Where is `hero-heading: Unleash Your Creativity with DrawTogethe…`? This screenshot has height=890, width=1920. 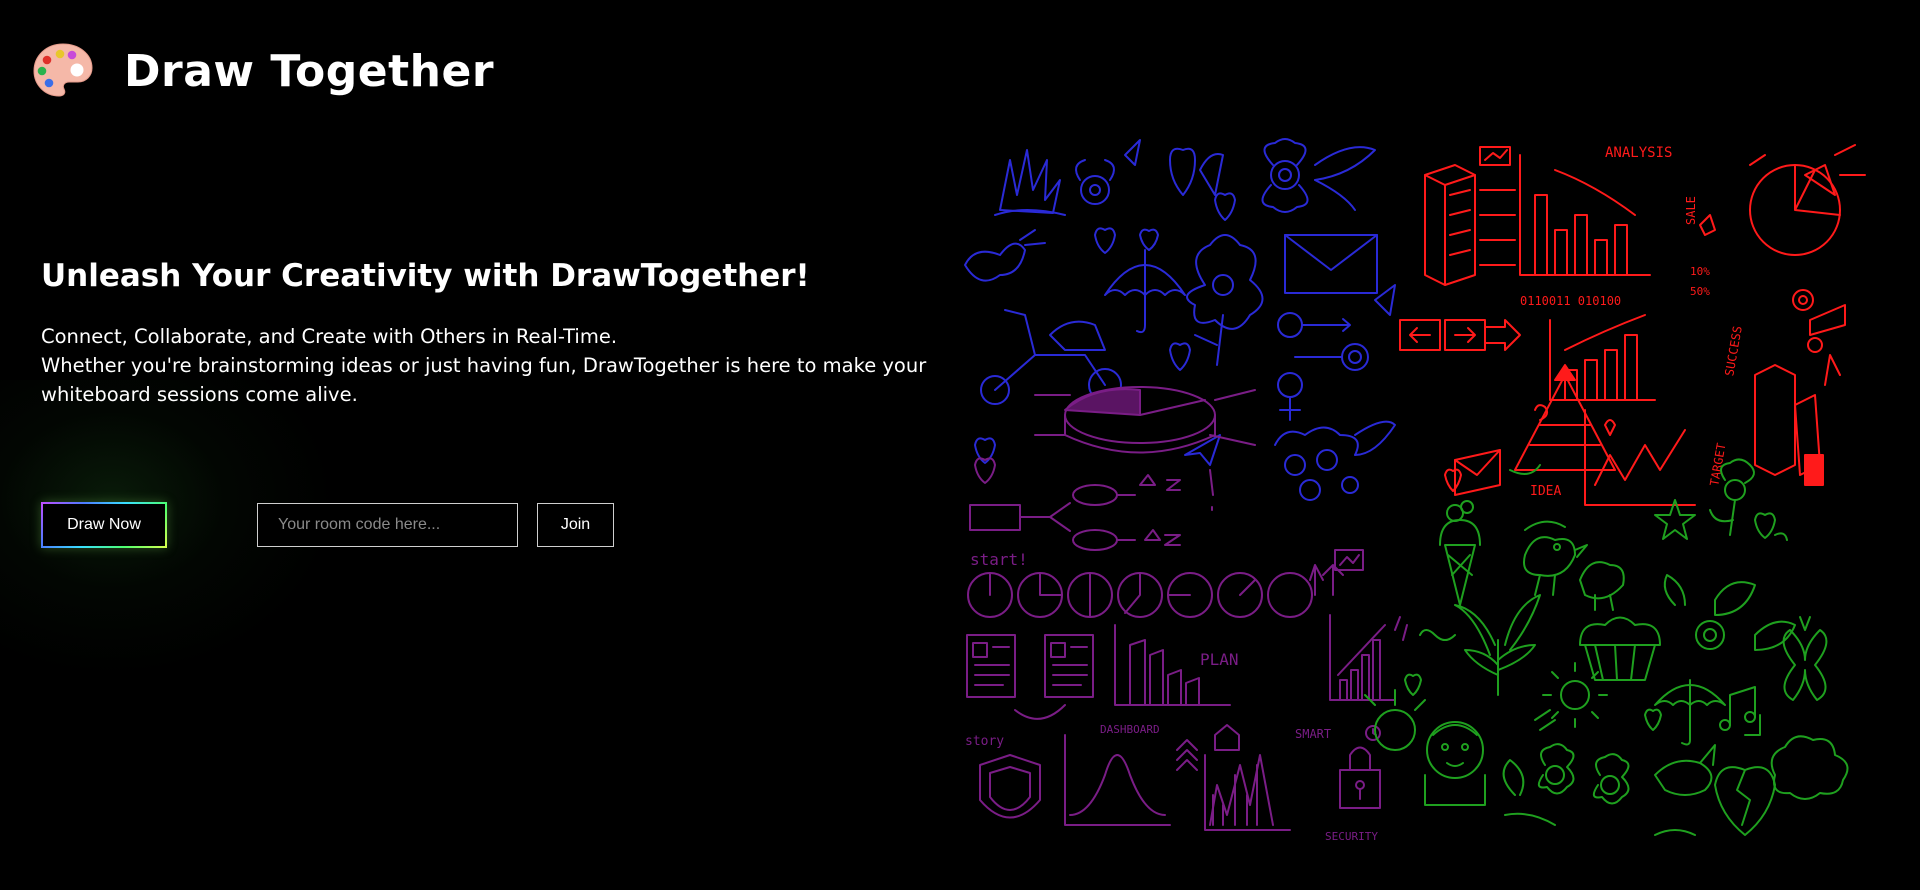
hero-heading: Unleash Your Creativity with DrawTogethe… is located at coordinates (425, 276).